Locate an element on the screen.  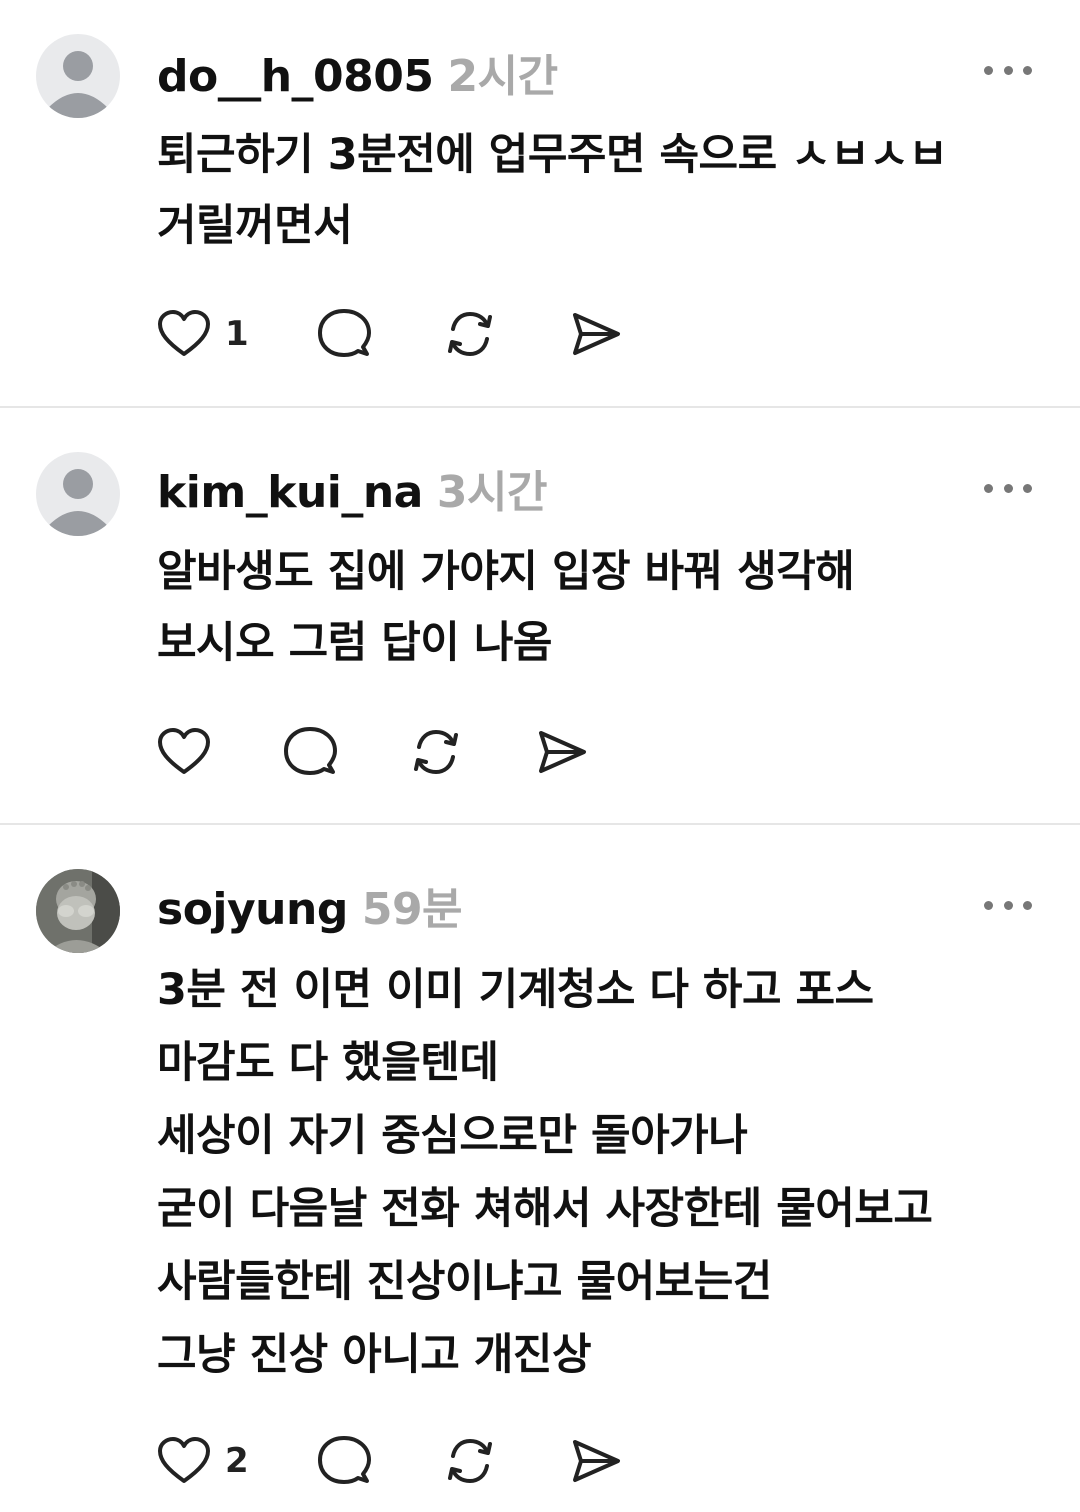
post-text: 퇴근하기 3분전에 업무주면 속으로 ㅅㅂㅅㅂ 거릴꺼면서 is located at coordinates (602, 191).